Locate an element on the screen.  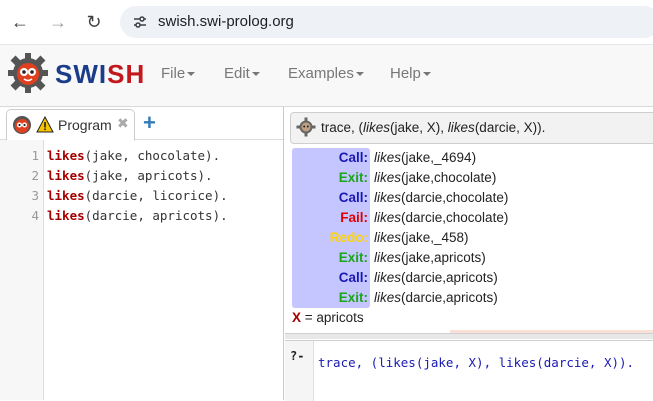
site-info-icon is located at coordinates (140, 22).